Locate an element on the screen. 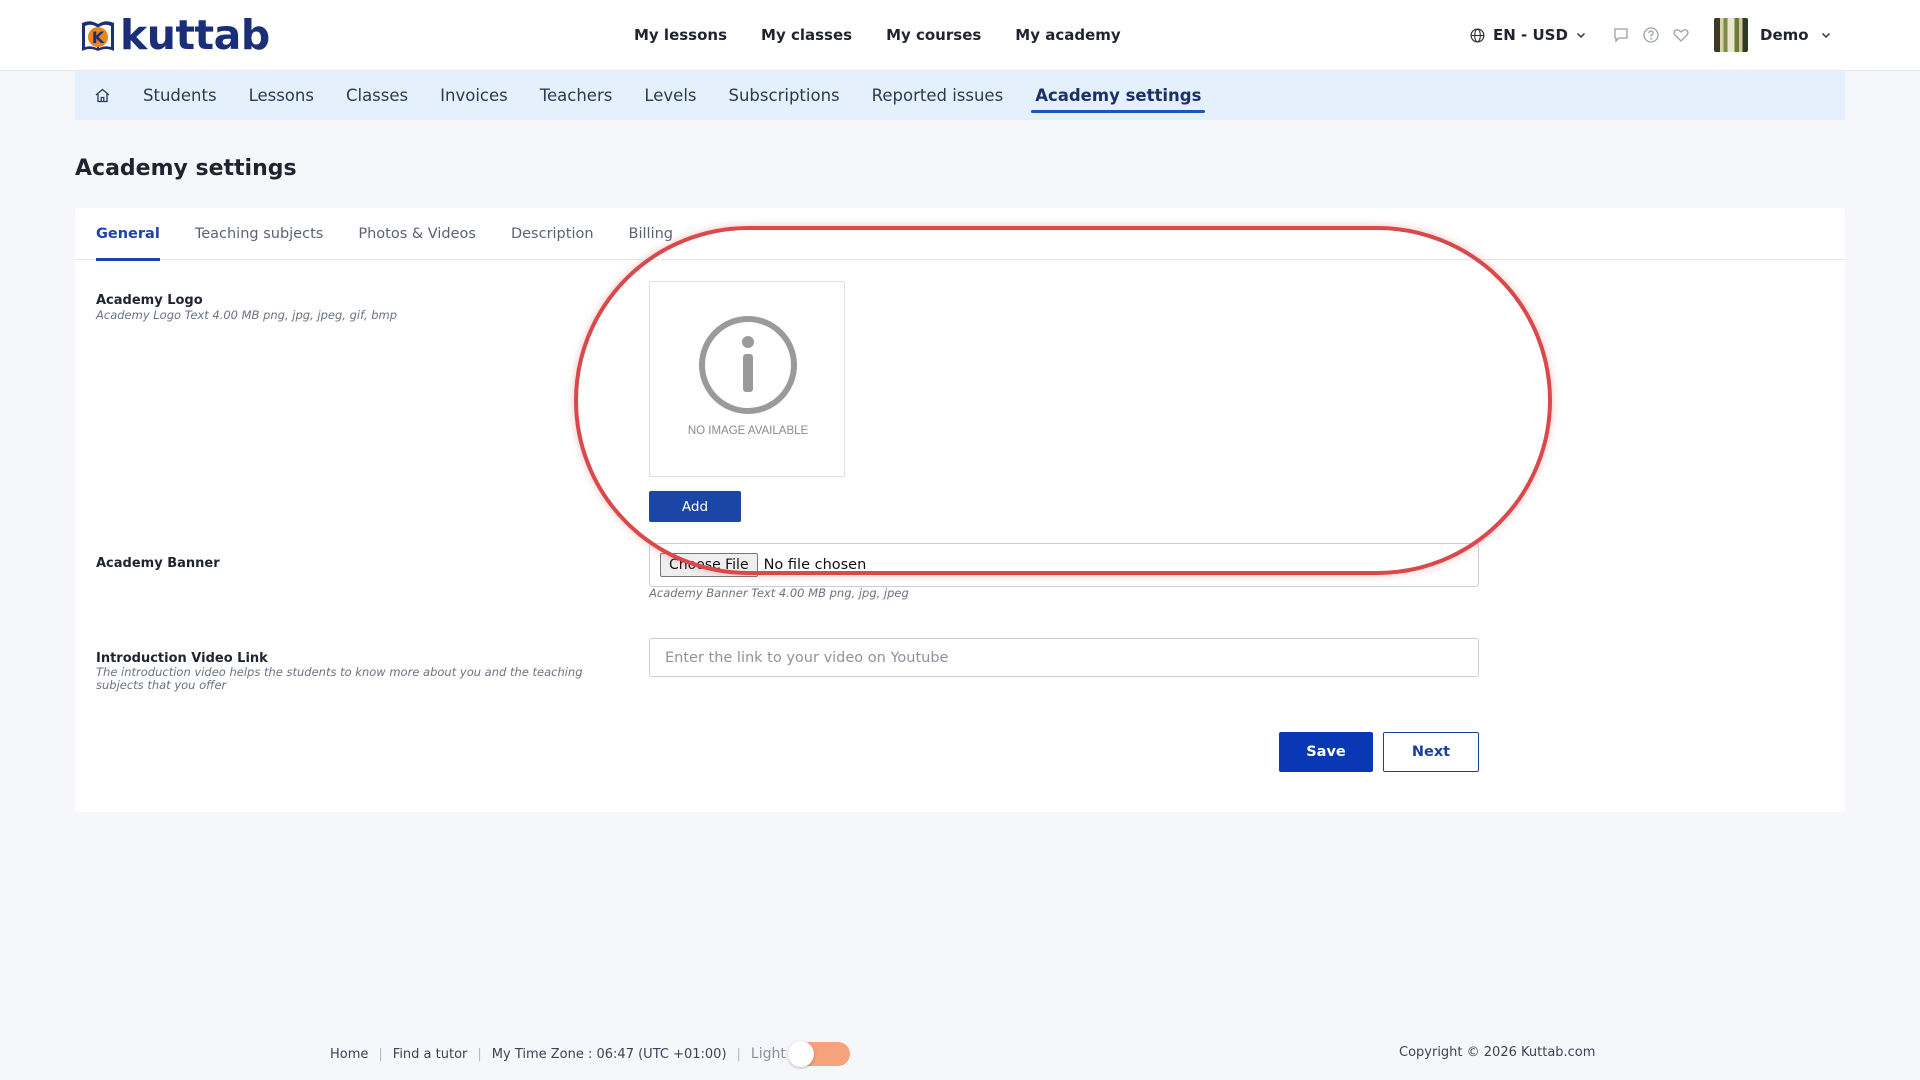 The height and width of the screenshot is (1080, 1920). logo-preview: NO IMAGE AVAILABLE is located at coordinates (747, 379).